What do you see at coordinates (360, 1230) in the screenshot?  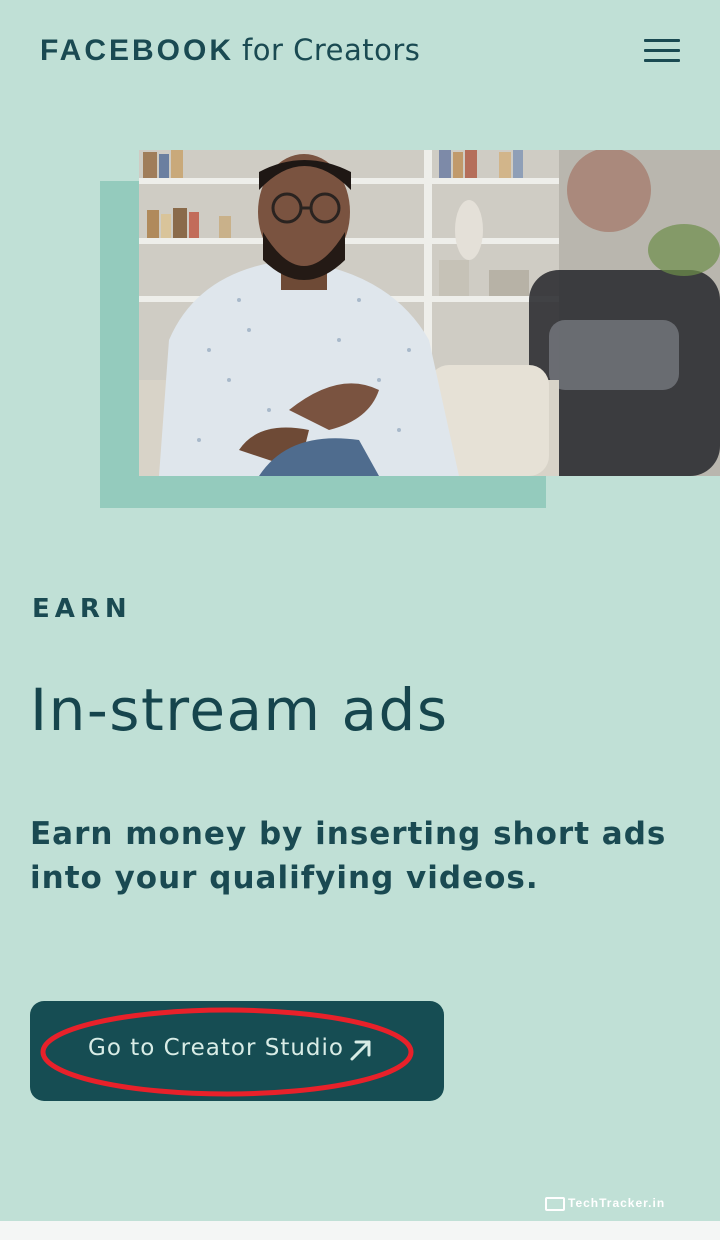 I see `bottom-edge` at bounding box center [360, 1230].